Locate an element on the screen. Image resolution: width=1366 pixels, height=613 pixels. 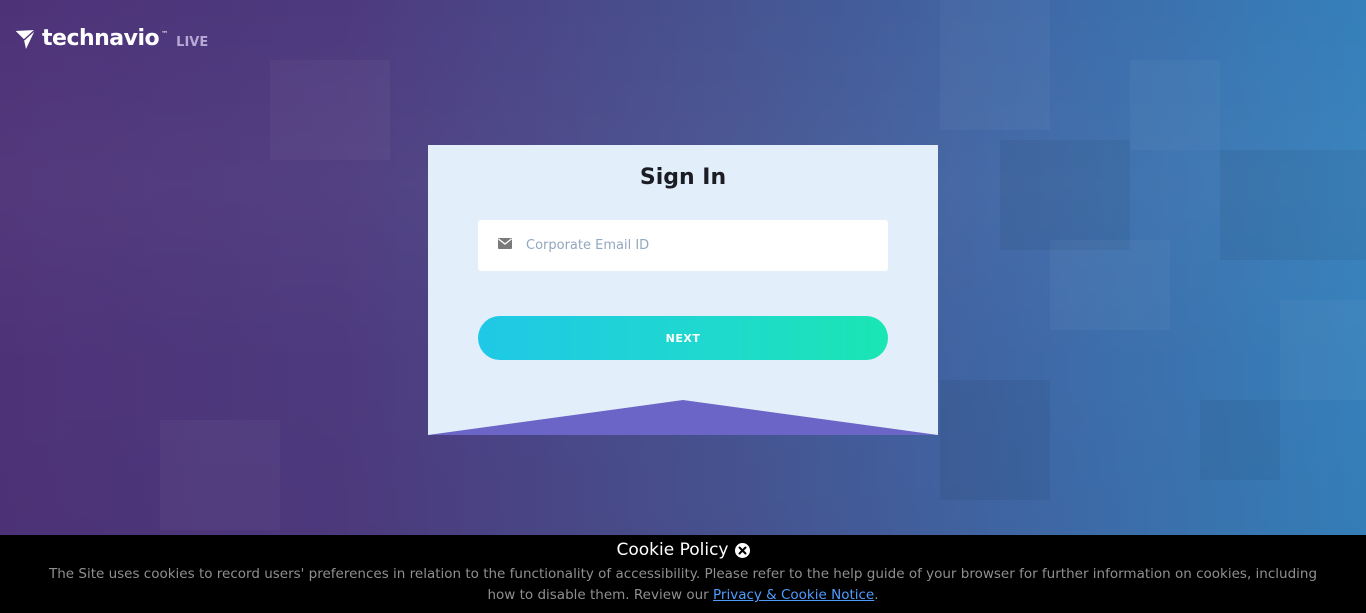
cookie-title: Cookie Policy is located at coordinates (683, 550).